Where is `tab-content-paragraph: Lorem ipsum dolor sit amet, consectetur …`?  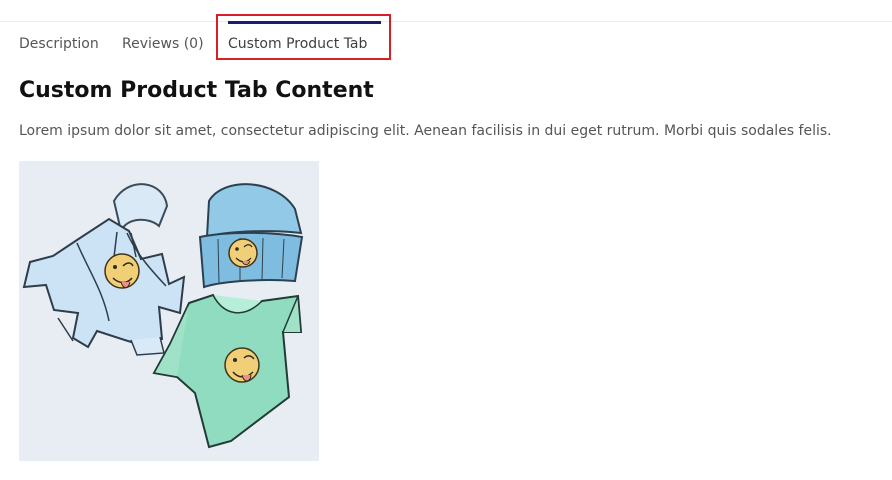
tab-content-paragraph: Lorem ipsum dolor sit amet, consectetur … is located at coordinates (425, 131).